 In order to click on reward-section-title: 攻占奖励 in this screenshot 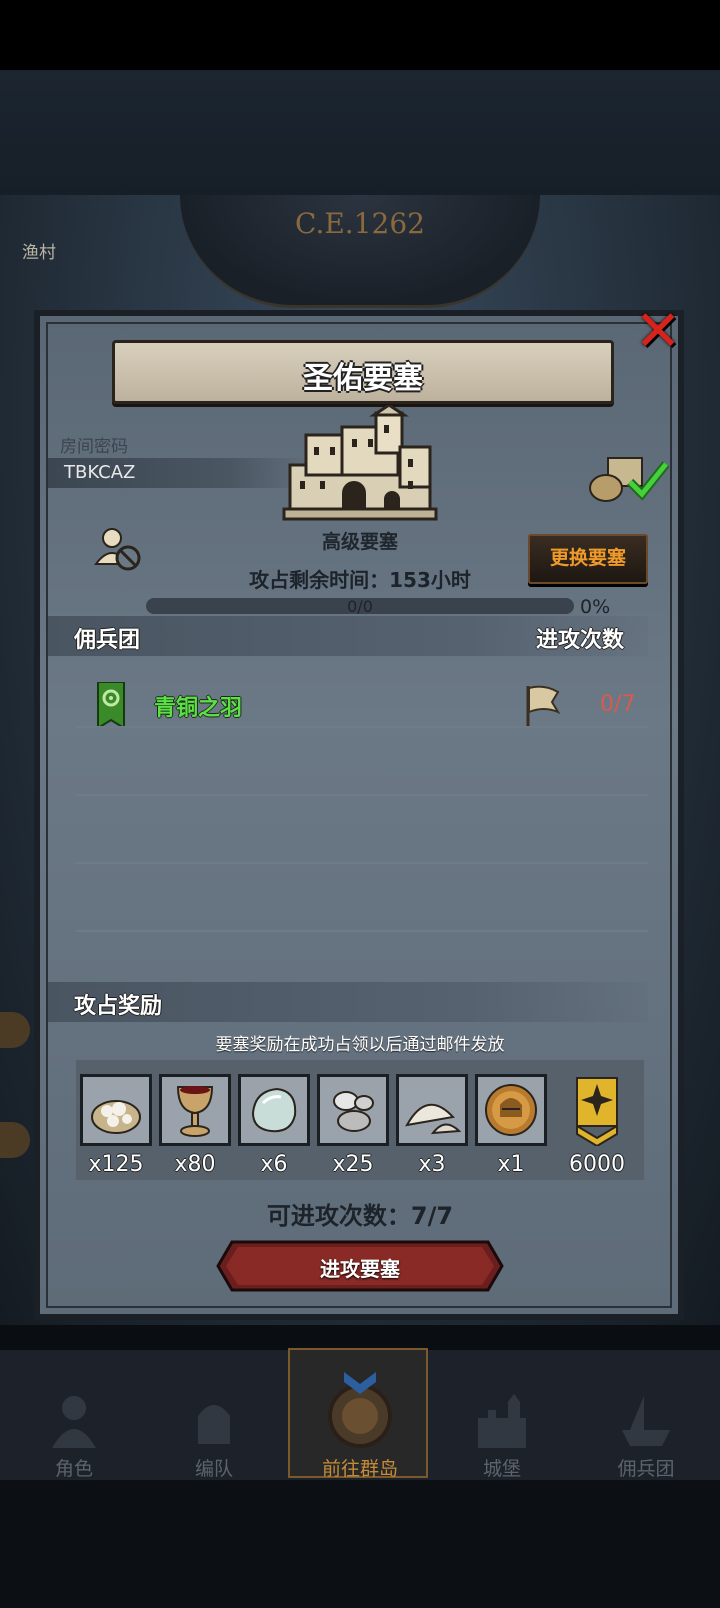, I will do `click(118, 1006)`.